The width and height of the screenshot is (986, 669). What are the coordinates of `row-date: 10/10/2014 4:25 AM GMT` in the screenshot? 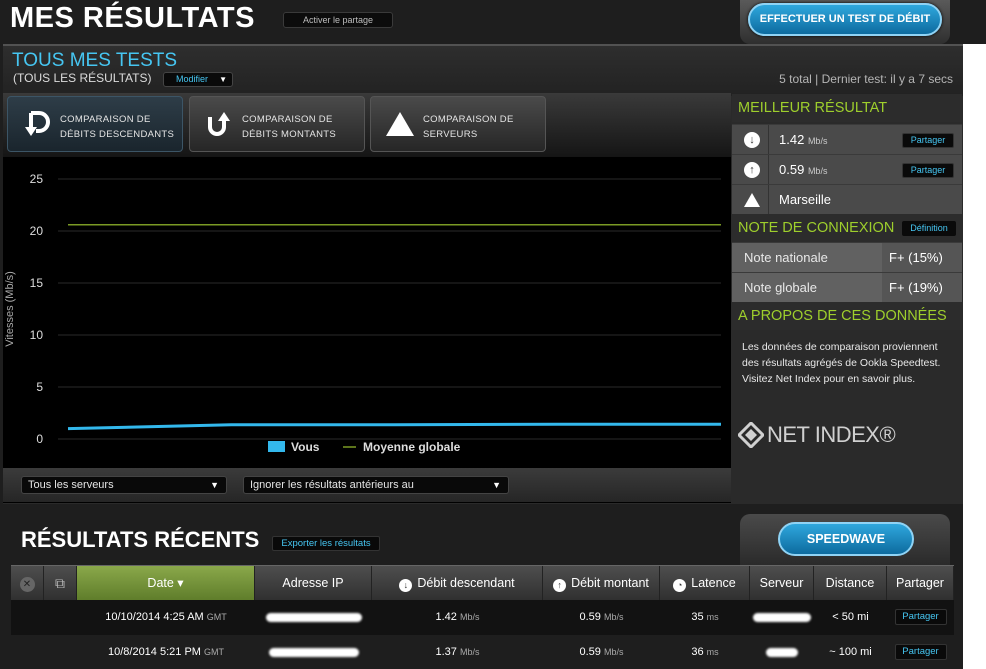 It's located at (166, 617).